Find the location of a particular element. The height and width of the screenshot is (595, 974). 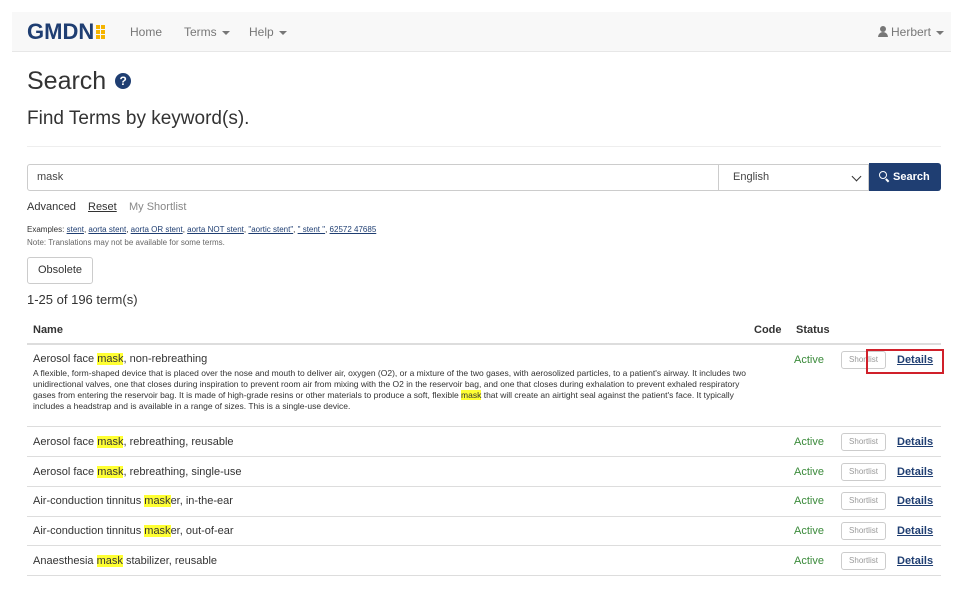

user-menu: Herbert is located at coordinates (911, 32).